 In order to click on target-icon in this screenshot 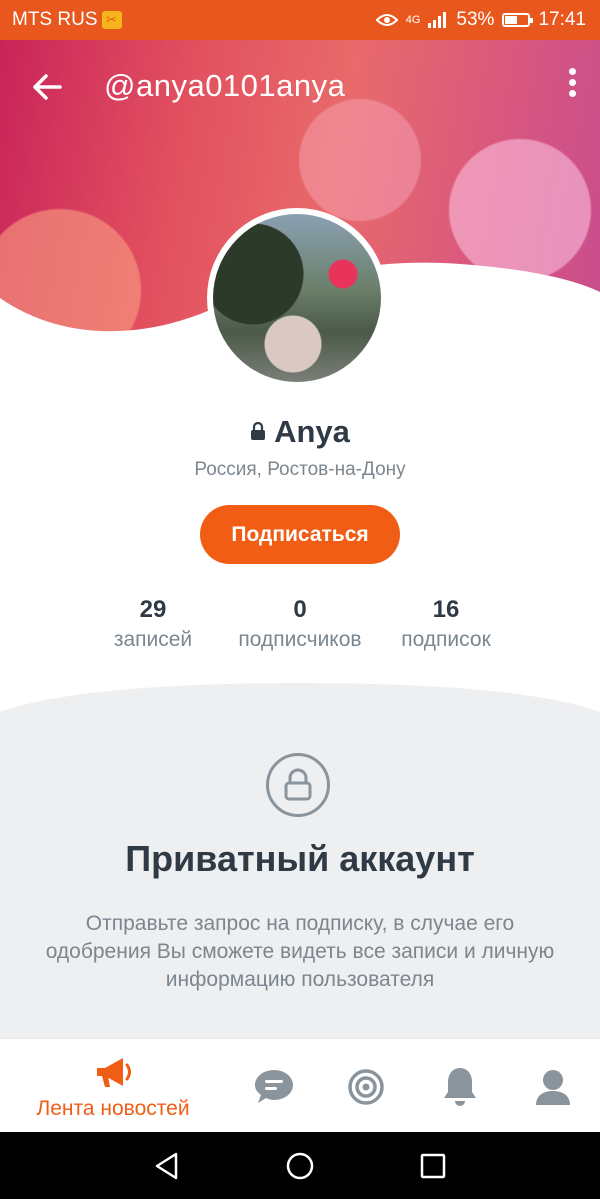, I will do `click(366, 1087)`.